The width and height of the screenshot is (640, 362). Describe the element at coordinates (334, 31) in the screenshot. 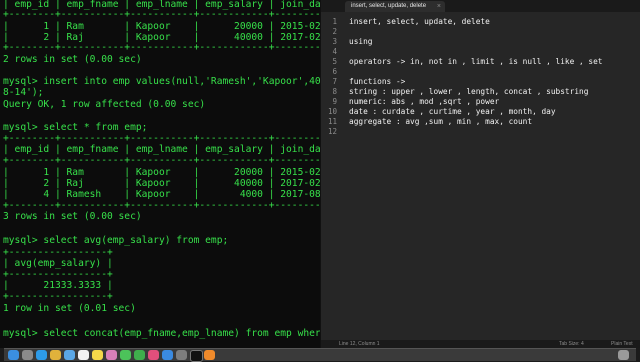

I see `line-number: 2` at that location.